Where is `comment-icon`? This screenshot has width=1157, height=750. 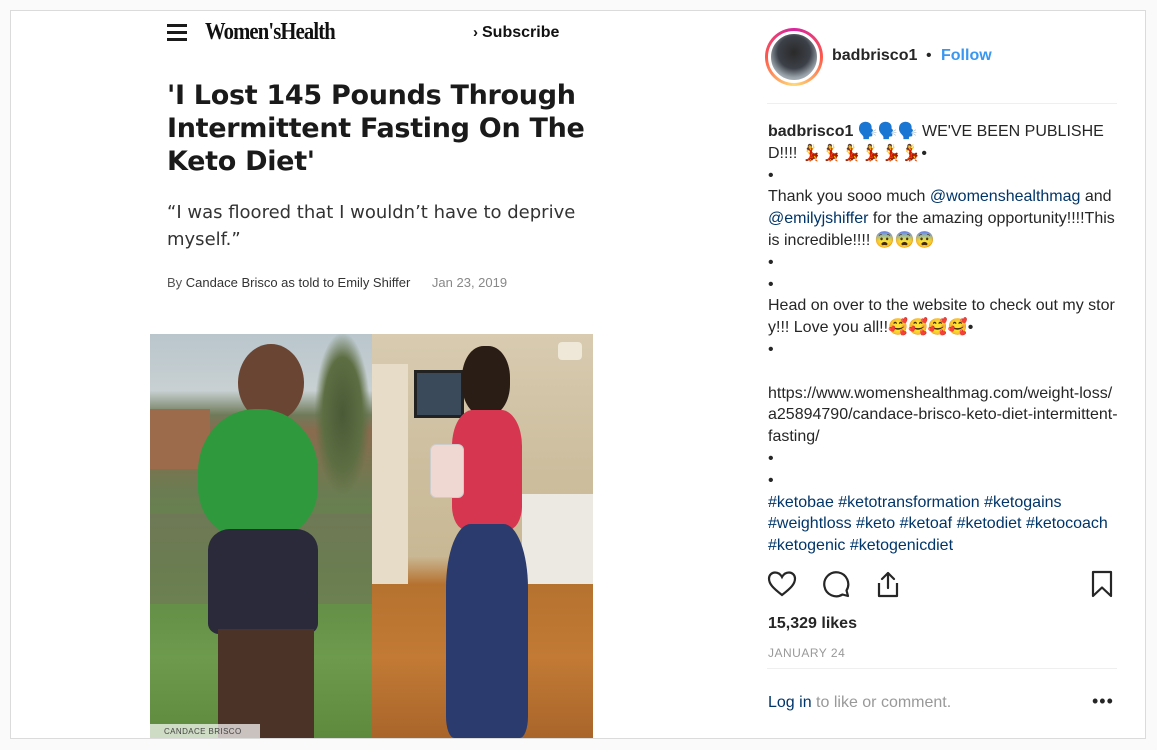 comment-icon is located at coordinates (836, 584).